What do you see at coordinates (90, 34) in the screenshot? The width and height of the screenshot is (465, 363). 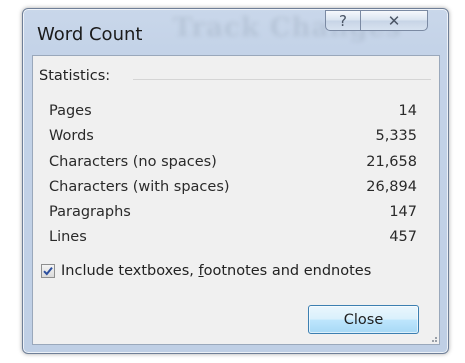 I see `dialog-title: Word Count` at bounding box center [90, 34].